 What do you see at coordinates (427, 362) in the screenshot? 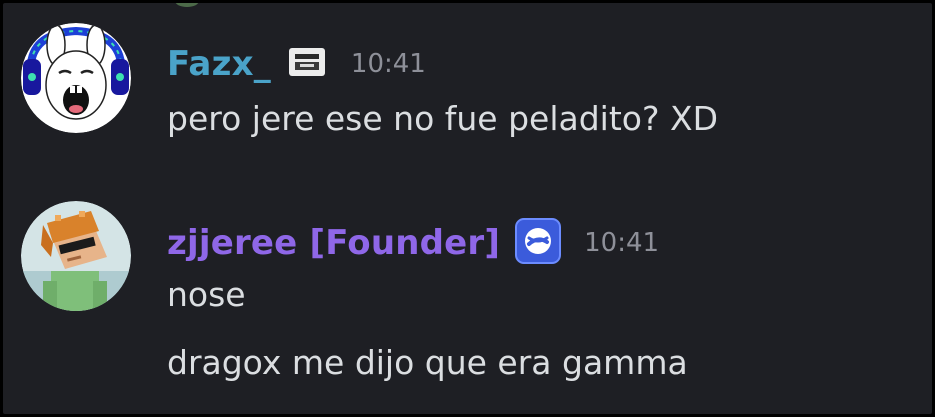
I see `message-text: dragox me dijo que era gamma` at bounding box center [427, 362].